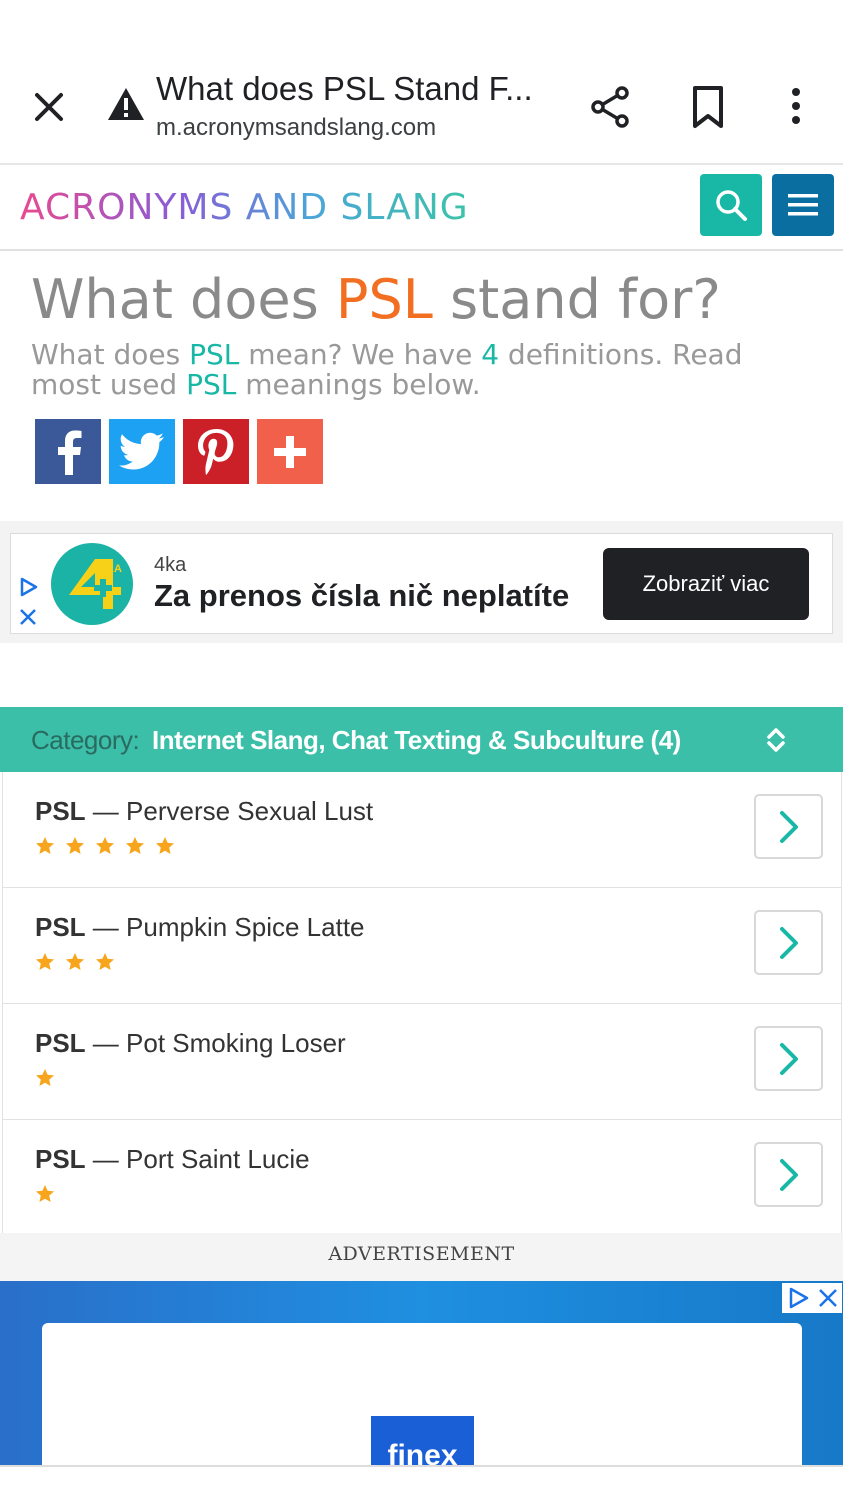 The height and width of the screenshot is (1499, 843). I want to click on facebook-icon, so click(70, 452).